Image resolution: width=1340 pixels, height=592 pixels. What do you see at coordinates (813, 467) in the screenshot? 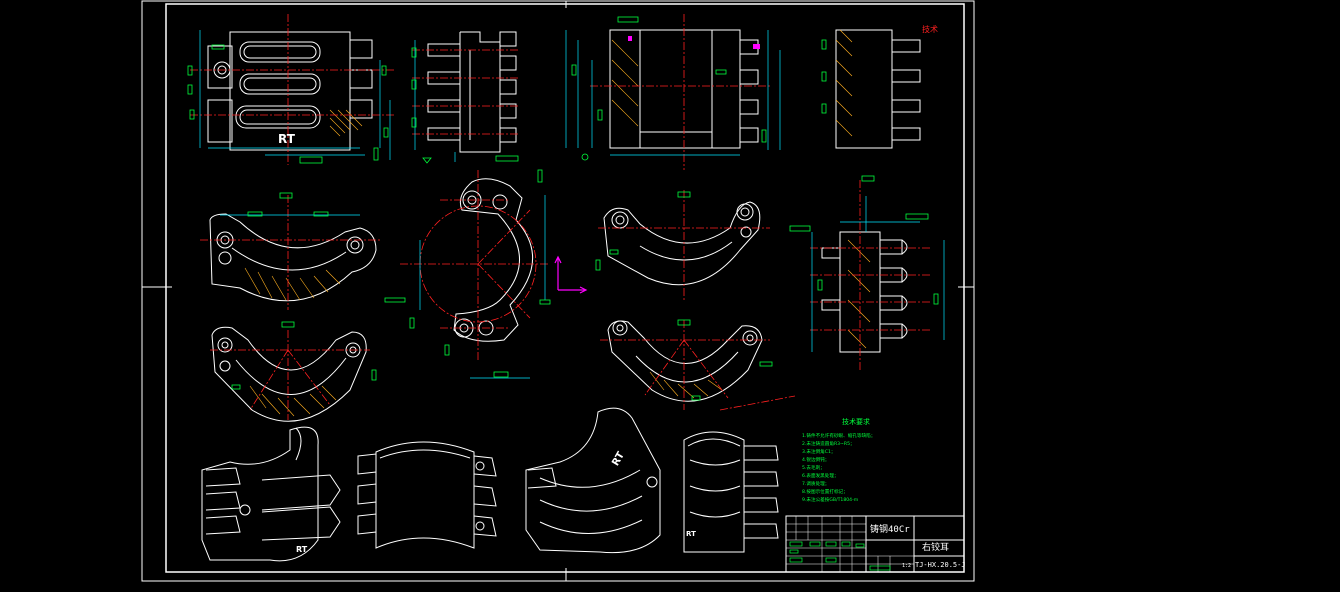
I see `note-line: 5.去毛刺；` at bounding box center [813, 467].